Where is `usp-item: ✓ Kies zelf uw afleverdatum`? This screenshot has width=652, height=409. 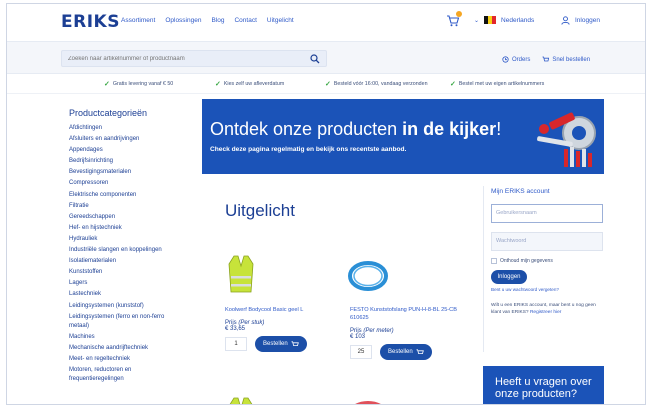
usp-item: ✓ Kies zelf uw afleverdatum is located at coordinates (249, 84).